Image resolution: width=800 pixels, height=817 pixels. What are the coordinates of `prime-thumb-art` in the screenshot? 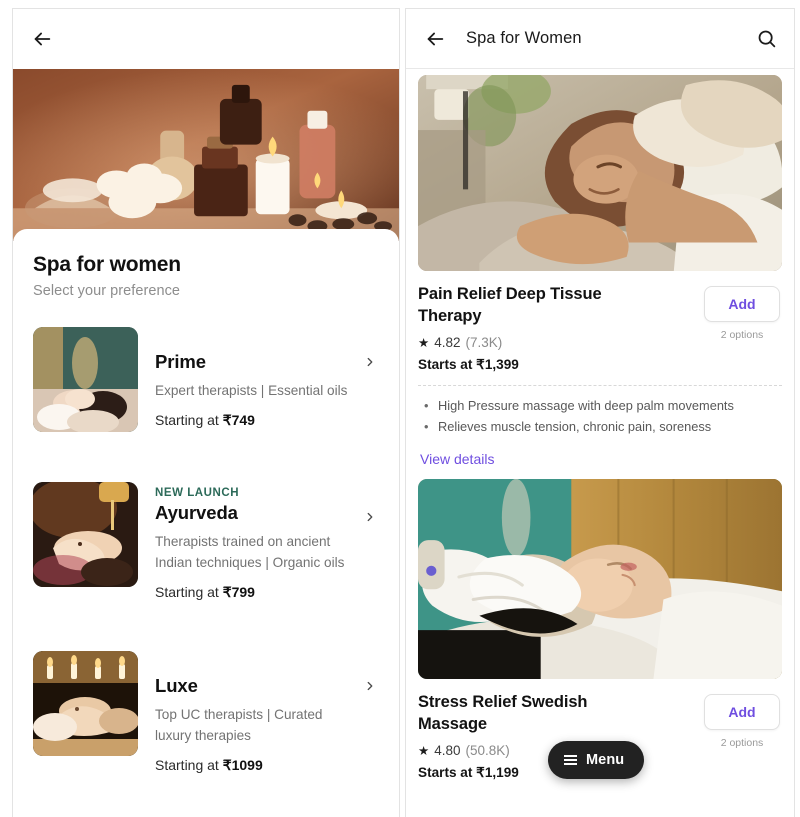 It's located at (85, 379).